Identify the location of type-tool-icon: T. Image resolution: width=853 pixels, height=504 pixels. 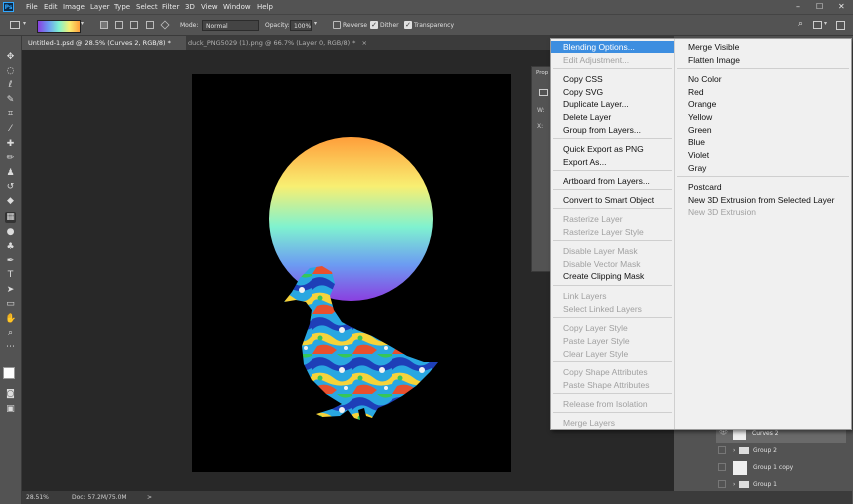
(10, 275).